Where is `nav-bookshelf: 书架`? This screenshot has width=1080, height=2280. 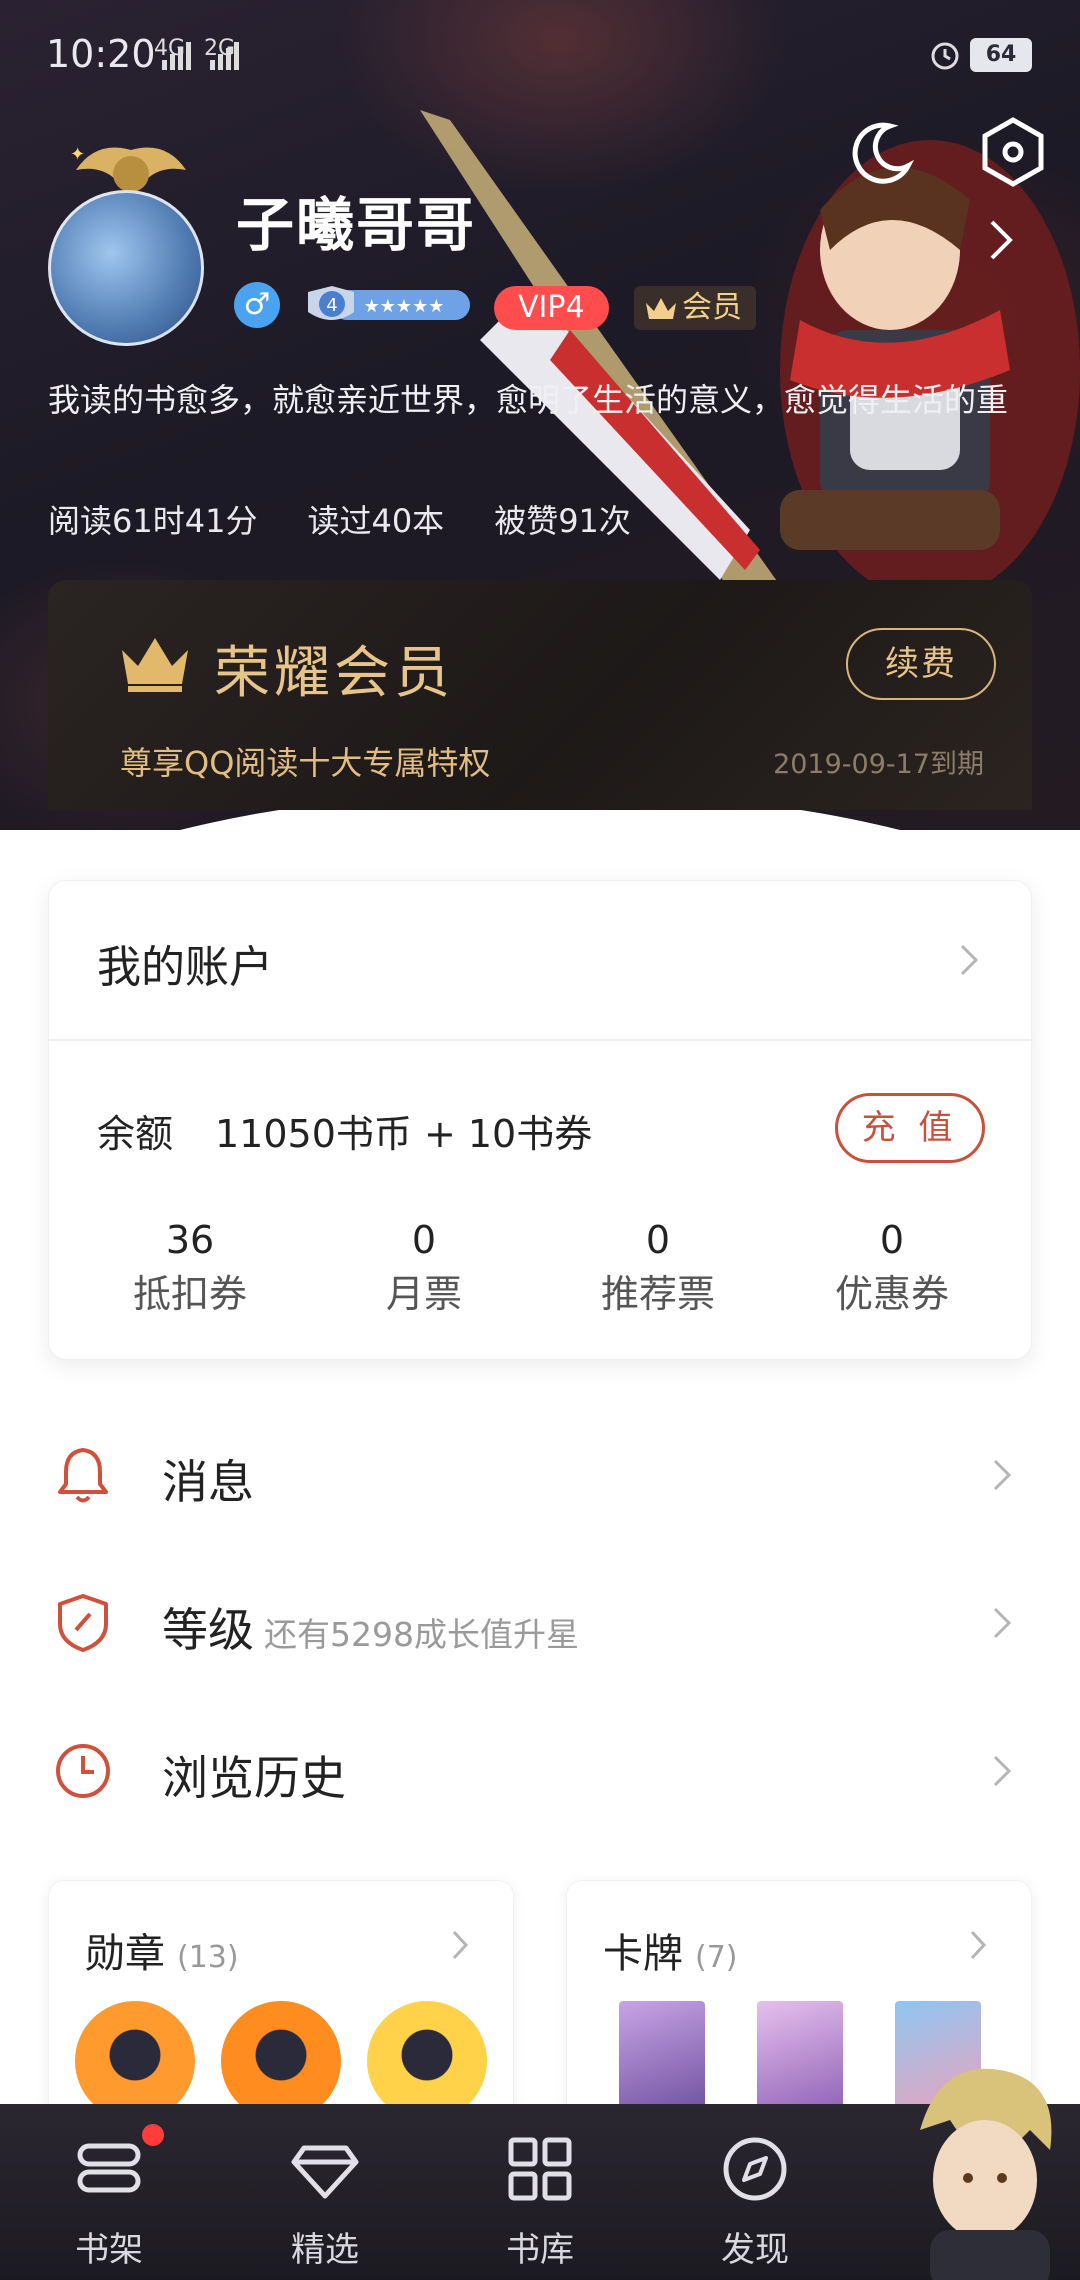
nav-bookshelf: 书架 is located at coordinates (109, 2192).